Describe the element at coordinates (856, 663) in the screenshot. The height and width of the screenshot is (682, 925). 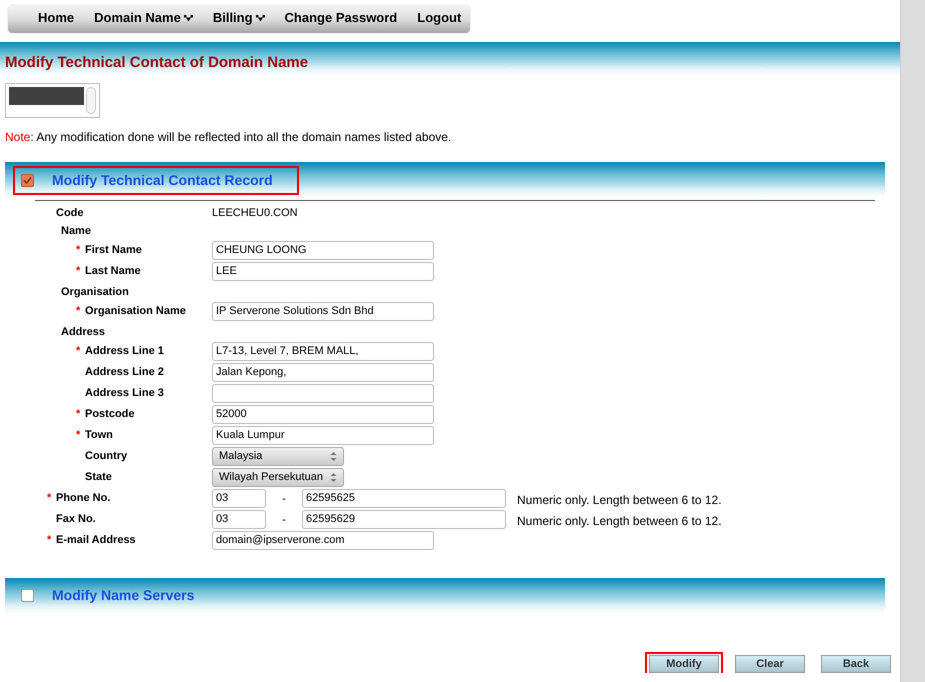
I see `action-button: Back` at that location.